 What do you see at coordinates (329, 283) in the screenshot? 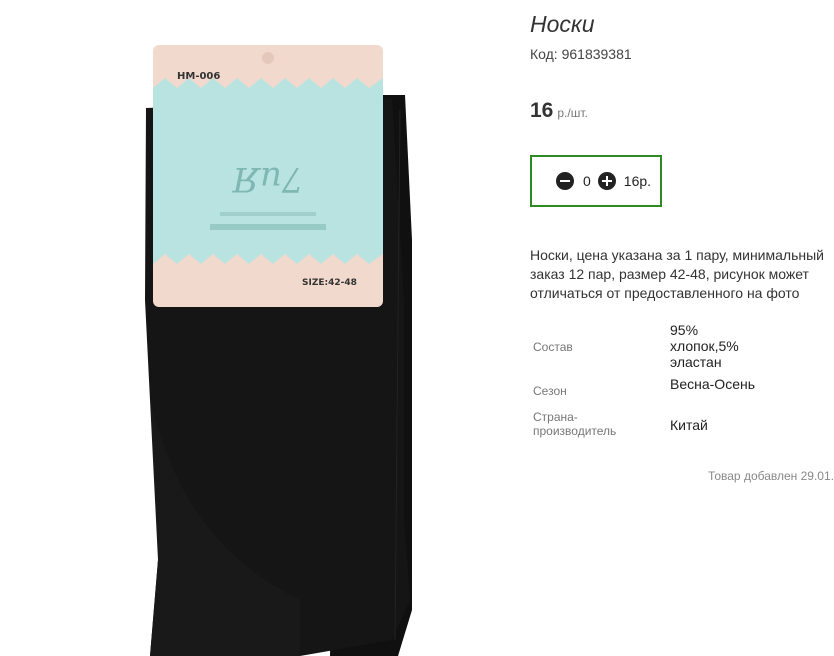
I see `tag-size: SIZE:42-48` at bounding box center [329, 283].